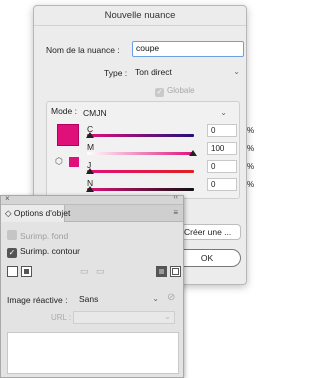 The width and height of the screenshot is (320, 378). Describe the element at coordinates (222, 148) in the screenshot. I see `channel-value-input: 100` at that location.